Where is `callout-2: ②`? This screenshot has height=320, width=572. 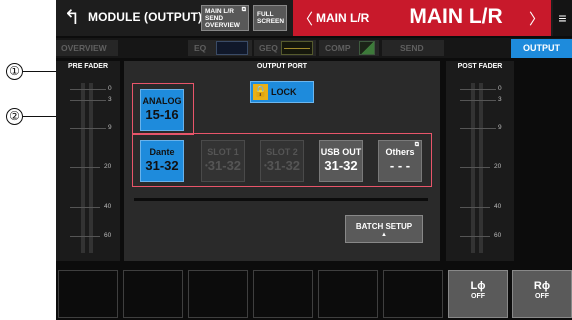 callout-2: ② is located at coordinates (14, 116).